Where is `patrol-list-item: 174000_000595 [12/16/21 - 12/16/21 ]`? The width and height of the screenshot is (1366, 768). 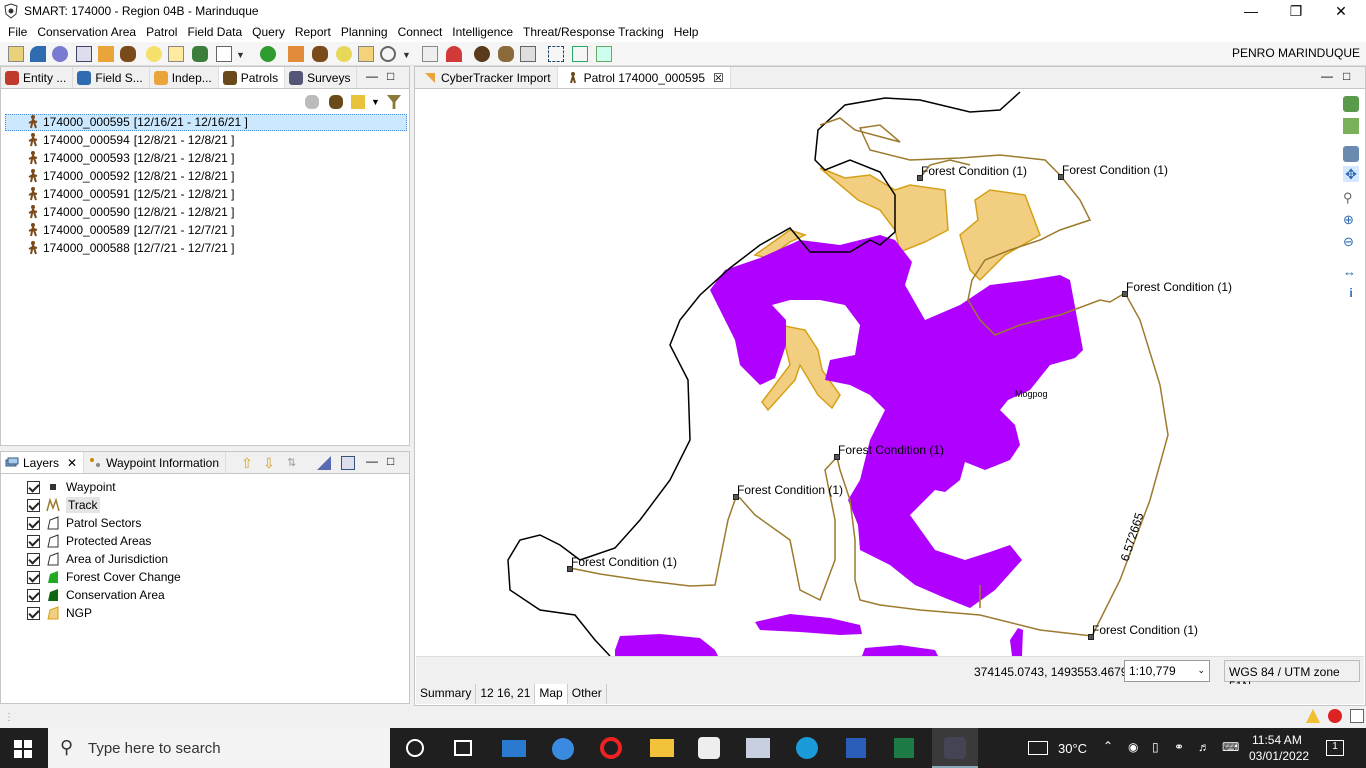 patrol-list-item: 174000_000595 [12/16/21 - 12/16/21 ] is located at coordinates (137, 122).